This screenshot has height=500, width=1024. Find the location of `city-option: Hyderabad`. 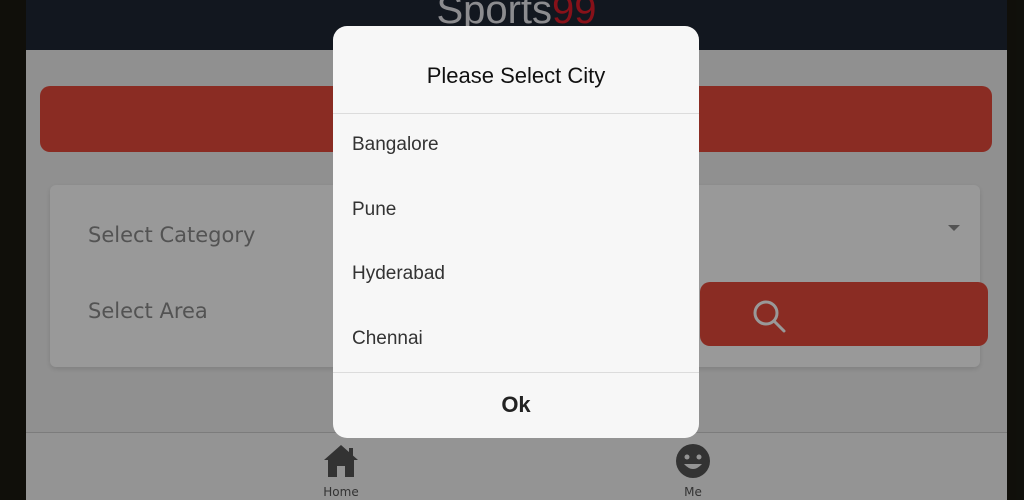

city-option: Hyderabad is located at coordinates (516, 274).